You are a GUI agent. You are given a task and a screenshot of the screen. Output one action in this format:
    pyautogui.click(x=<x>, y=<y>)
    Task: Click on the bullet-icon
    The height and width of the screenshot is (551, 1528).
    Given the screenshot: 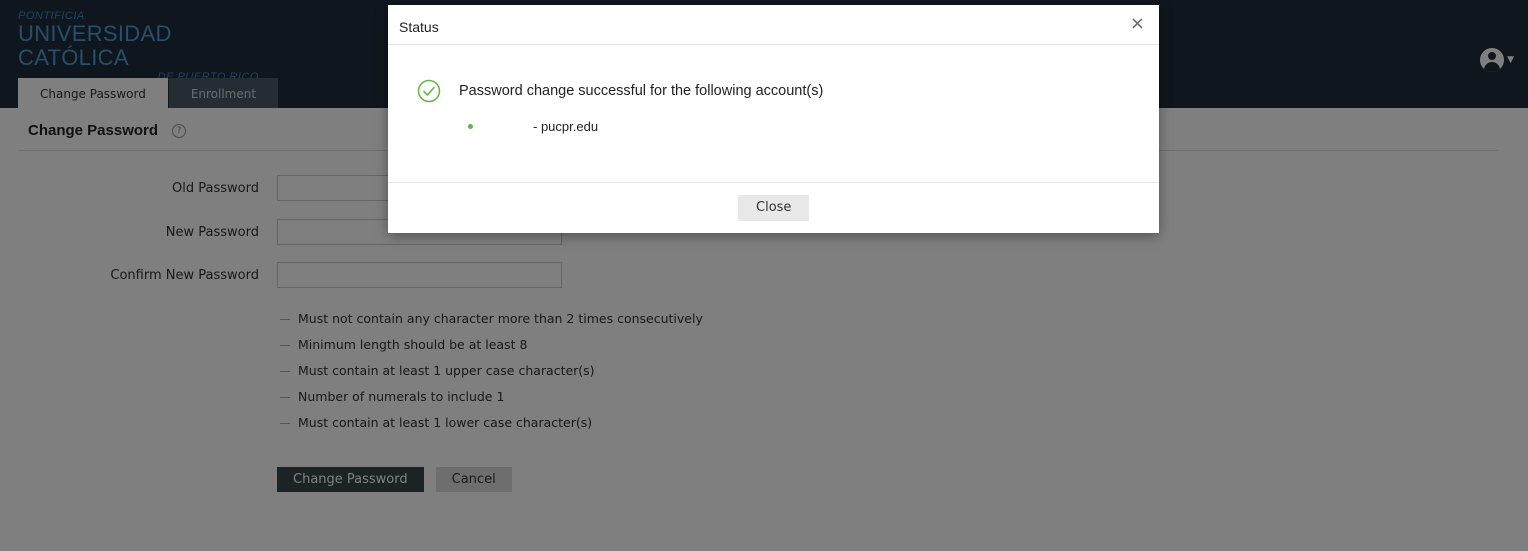 What is the action you would take?
    pyautogui.click(x=470, y=126)
    